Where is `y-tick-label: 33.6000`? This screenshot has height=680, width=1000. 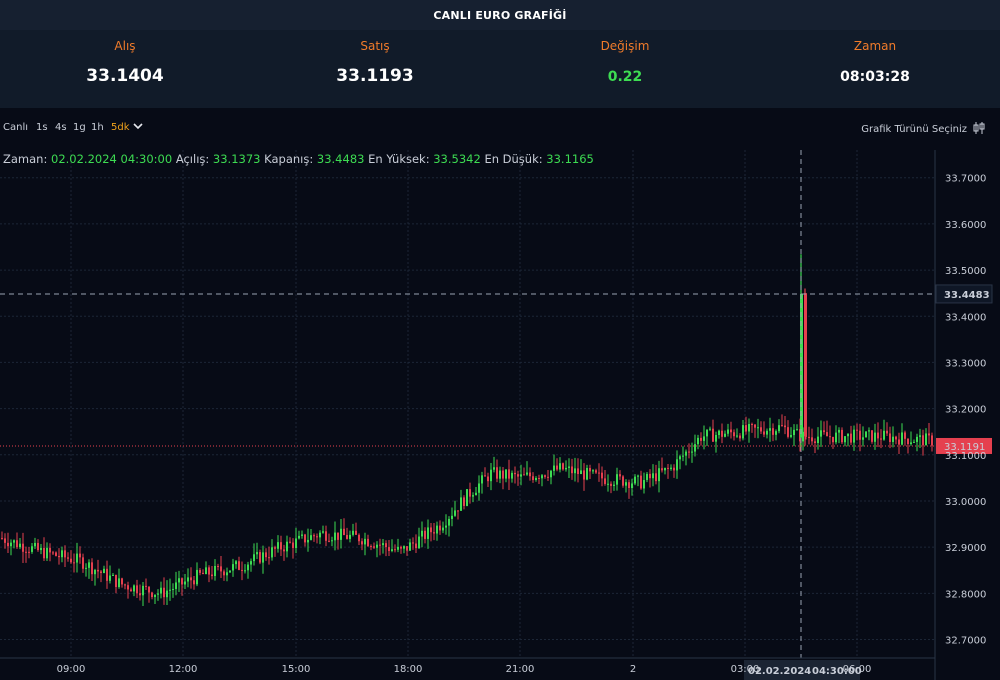 y-tick-label: 33.6000 is located at coordinates (965, 225).